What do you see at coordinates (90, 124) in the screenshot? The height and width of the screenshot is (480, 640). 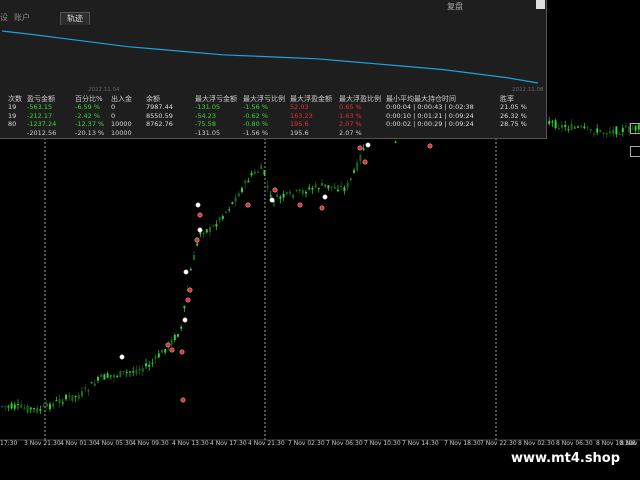 I see `table-cell-pct: -12.37 %` at bounding box center [90, 124].